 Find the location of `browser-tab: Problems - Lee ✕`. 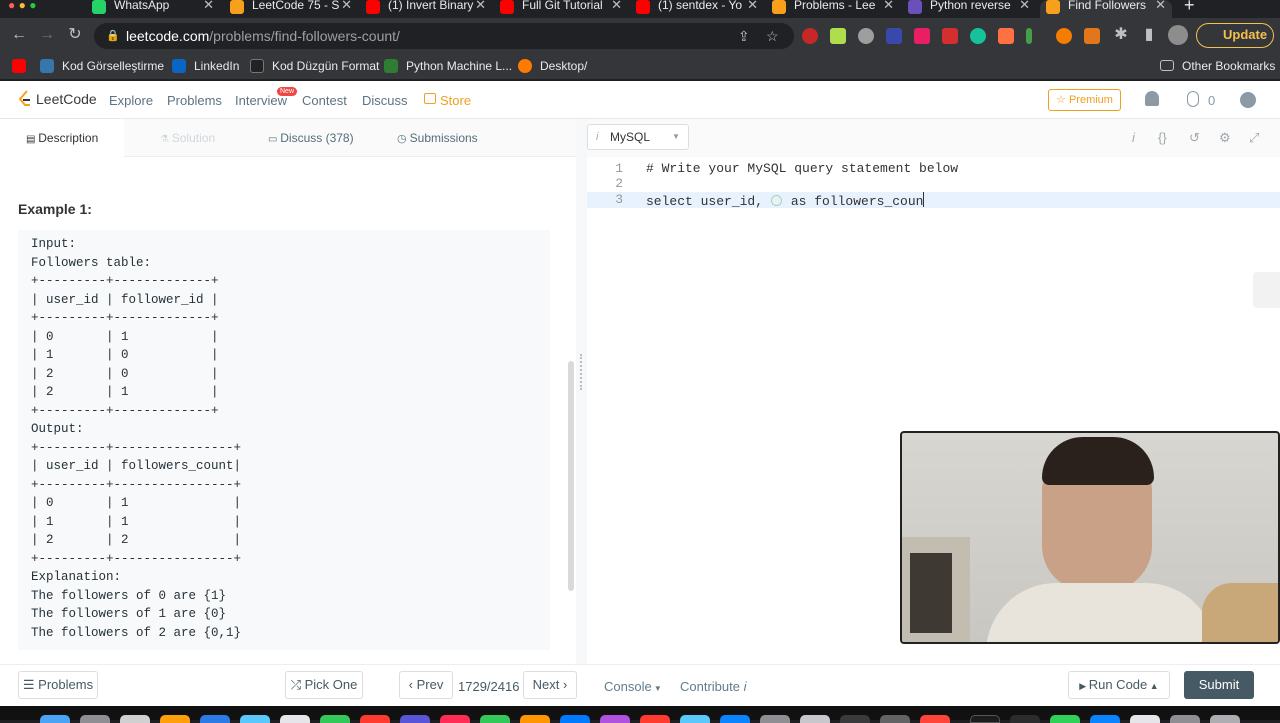

browser-tab: Problems - Lee ✕ is located at coordinates (836, 9).